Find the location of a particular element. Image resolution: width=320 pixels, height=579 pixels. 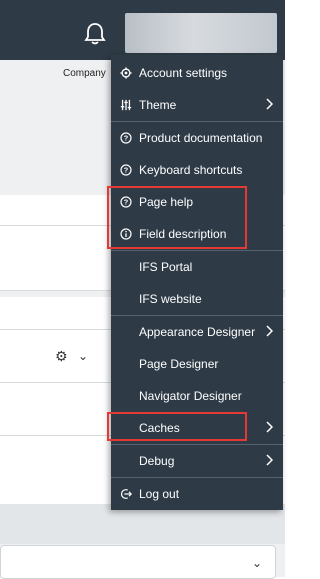

menu-item-navigator-designer: Navigator Designer is located at coordinates (197, 396).